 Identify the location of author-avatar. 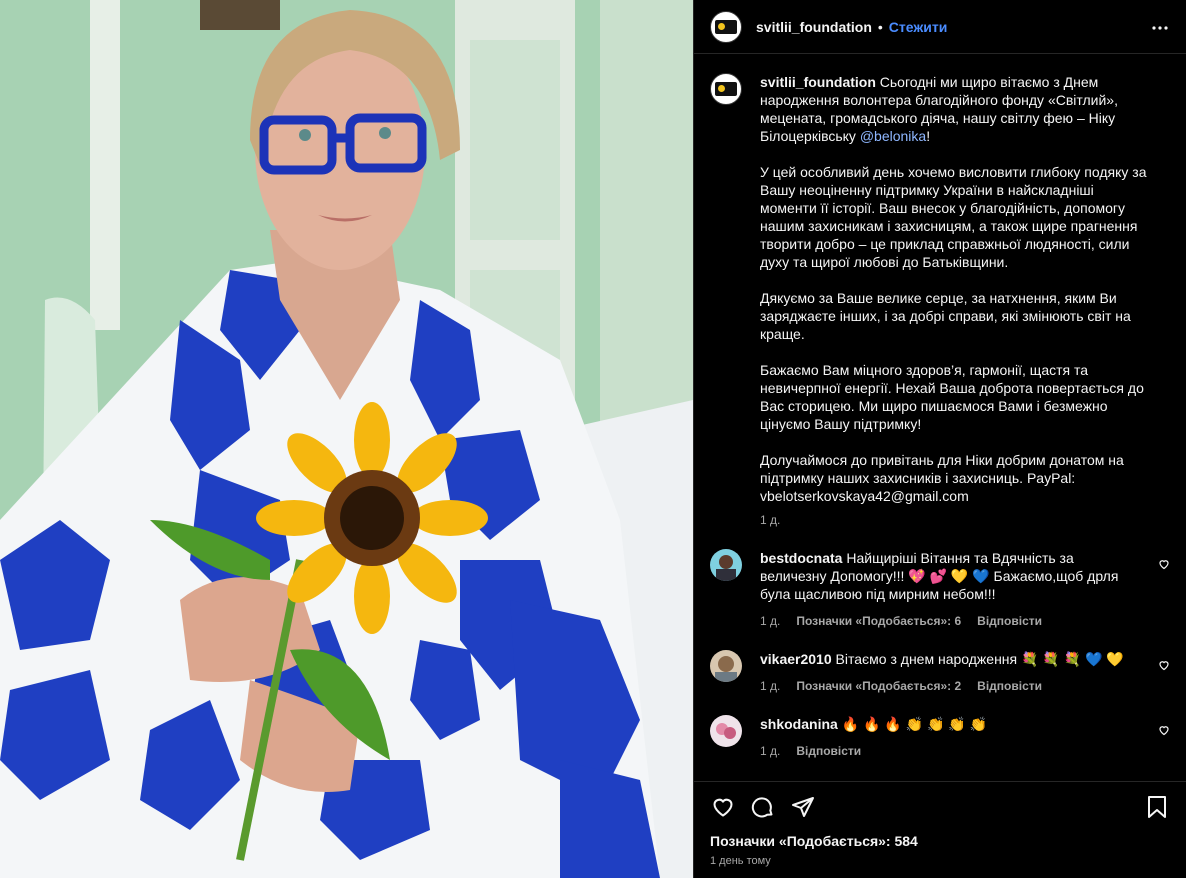
(726, 26).